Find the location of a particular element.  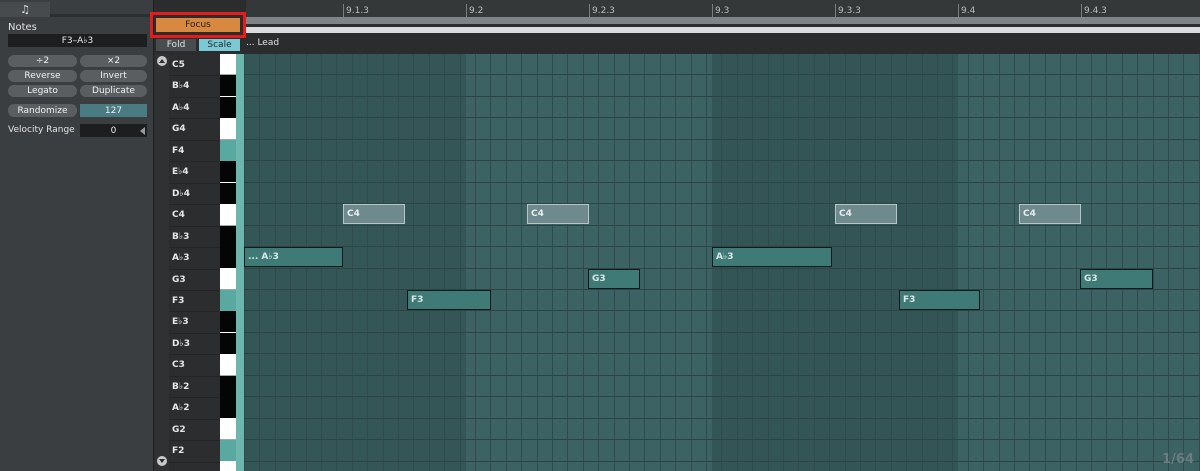

ruler-label: 9.3.3 is located at coordinates (849, 11).